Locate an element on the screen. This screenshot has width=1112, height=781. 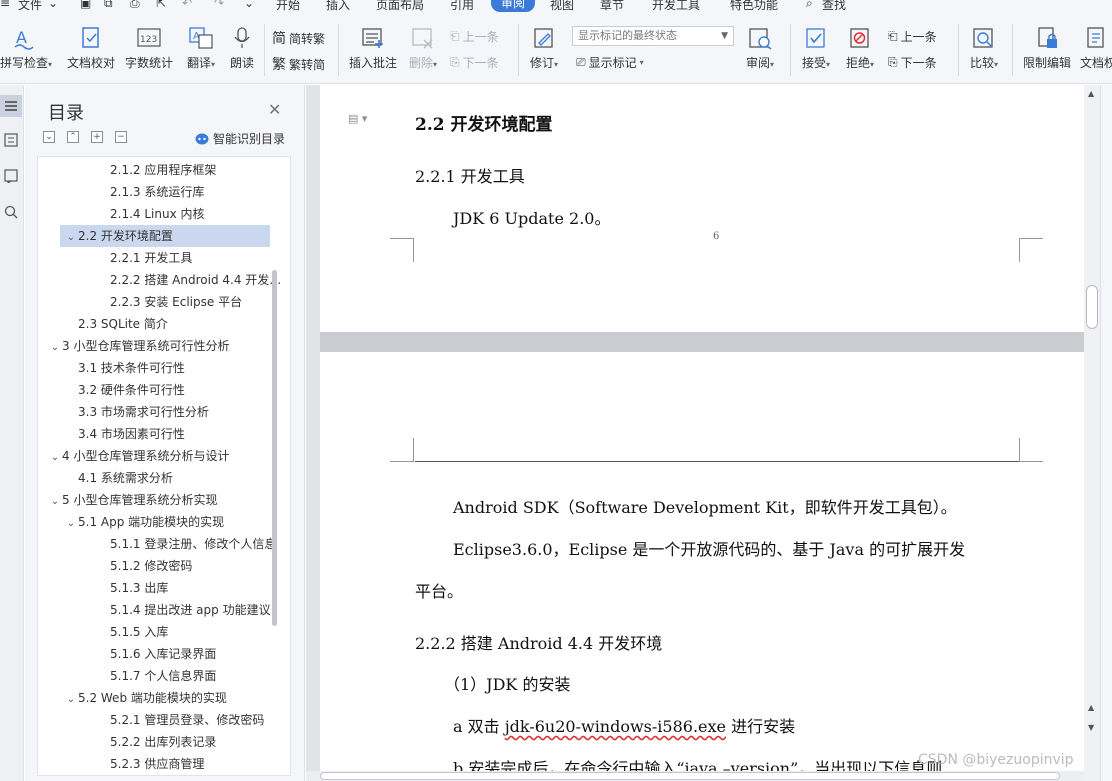
menu-icon: ≡ is located at coordinates (5, 5).